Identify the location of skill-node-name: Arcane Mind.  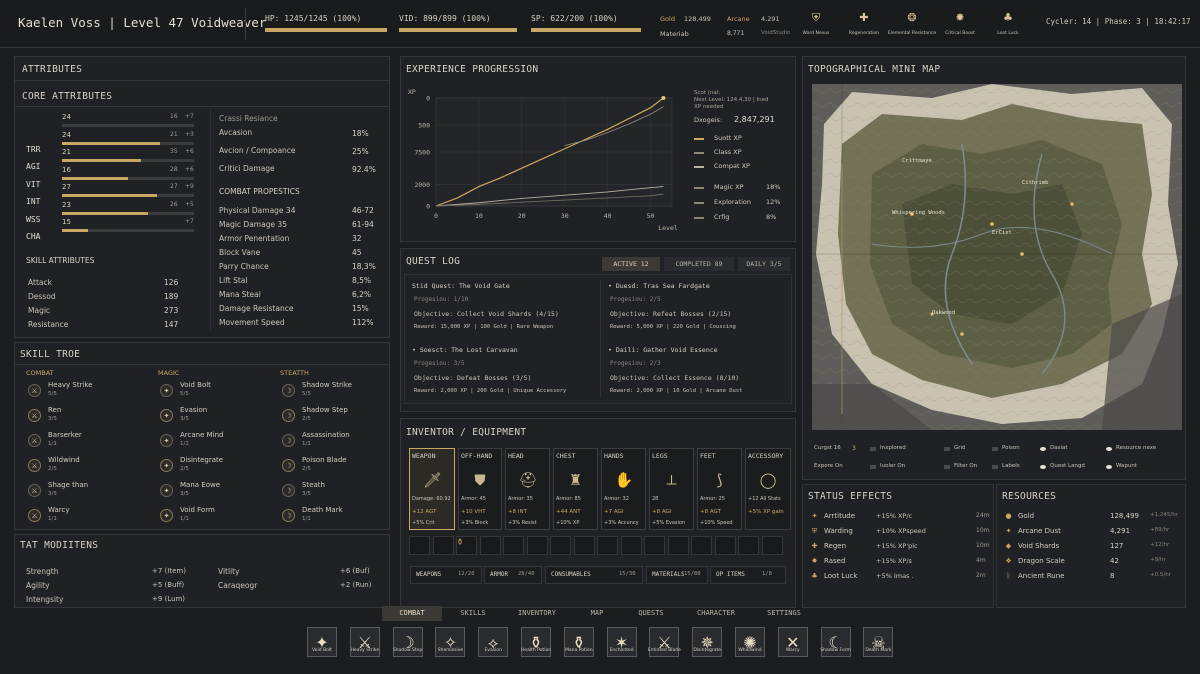
(202, 435).